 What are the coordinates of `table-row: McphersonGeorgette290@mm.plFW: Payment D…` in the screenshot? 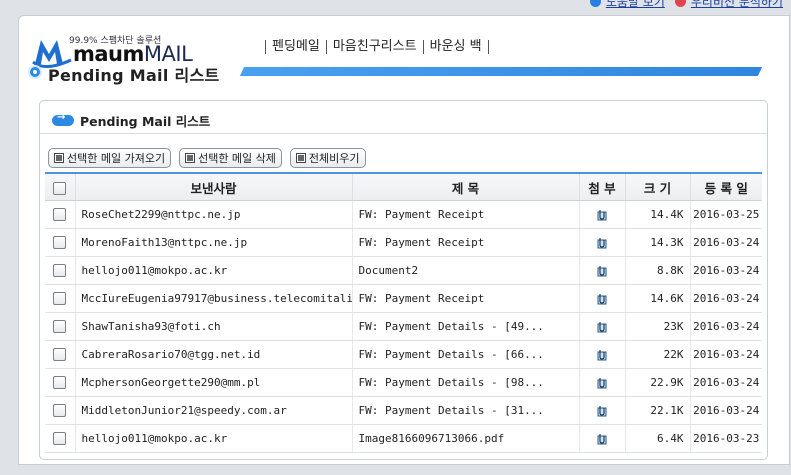 It's located at (403, 383).